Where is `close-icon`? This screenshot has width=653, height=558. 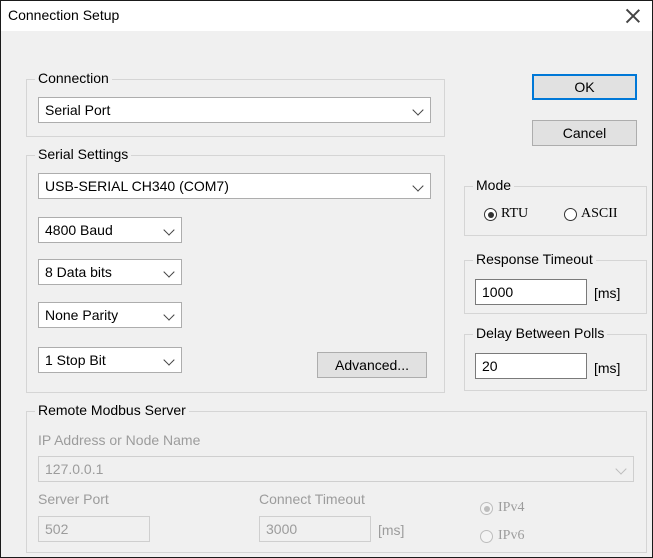
close-icon is located at coordinates (633, 16).